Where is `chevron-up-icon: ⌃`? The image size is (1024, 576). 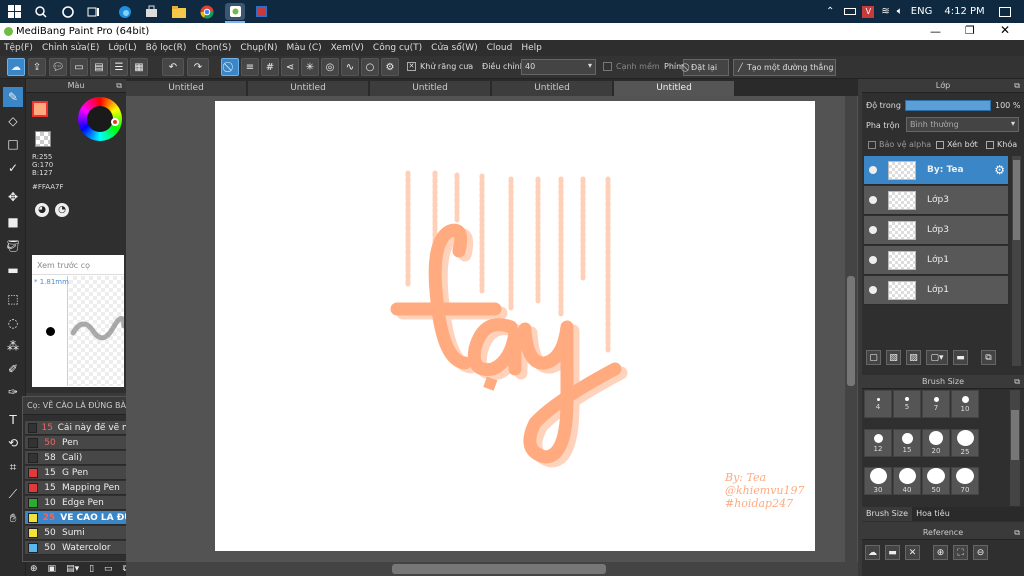
chevron-up-icon: ⌃ is located at coordinates (830, 11).